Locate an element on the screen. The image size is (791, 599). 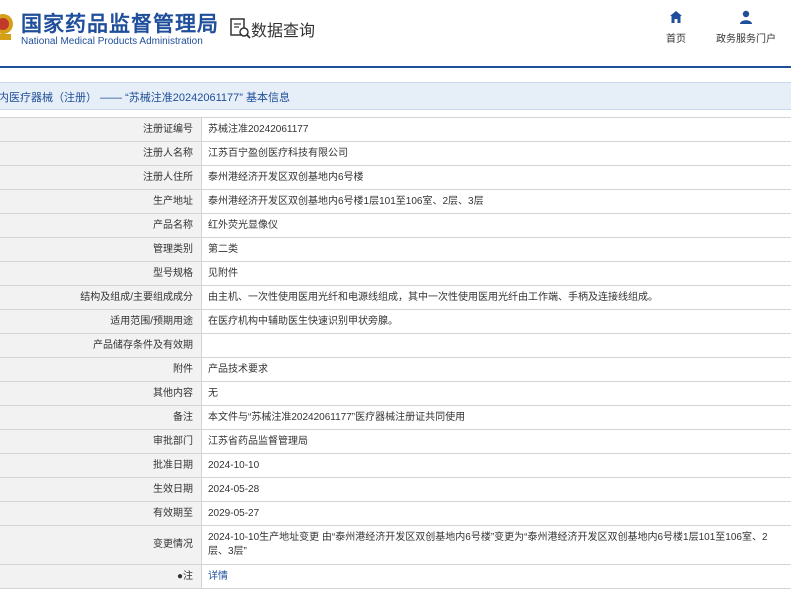
table-row: 注册人名称 江苏百宁盈创医疗科技有限公司 is located at coordinates (395, 153).